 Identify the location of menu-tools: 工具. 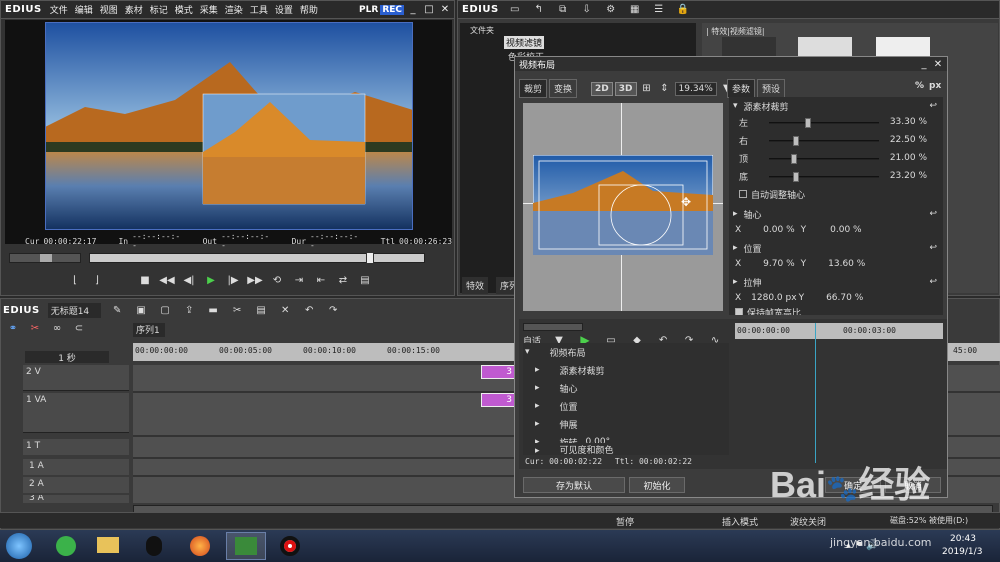
(259, 11).